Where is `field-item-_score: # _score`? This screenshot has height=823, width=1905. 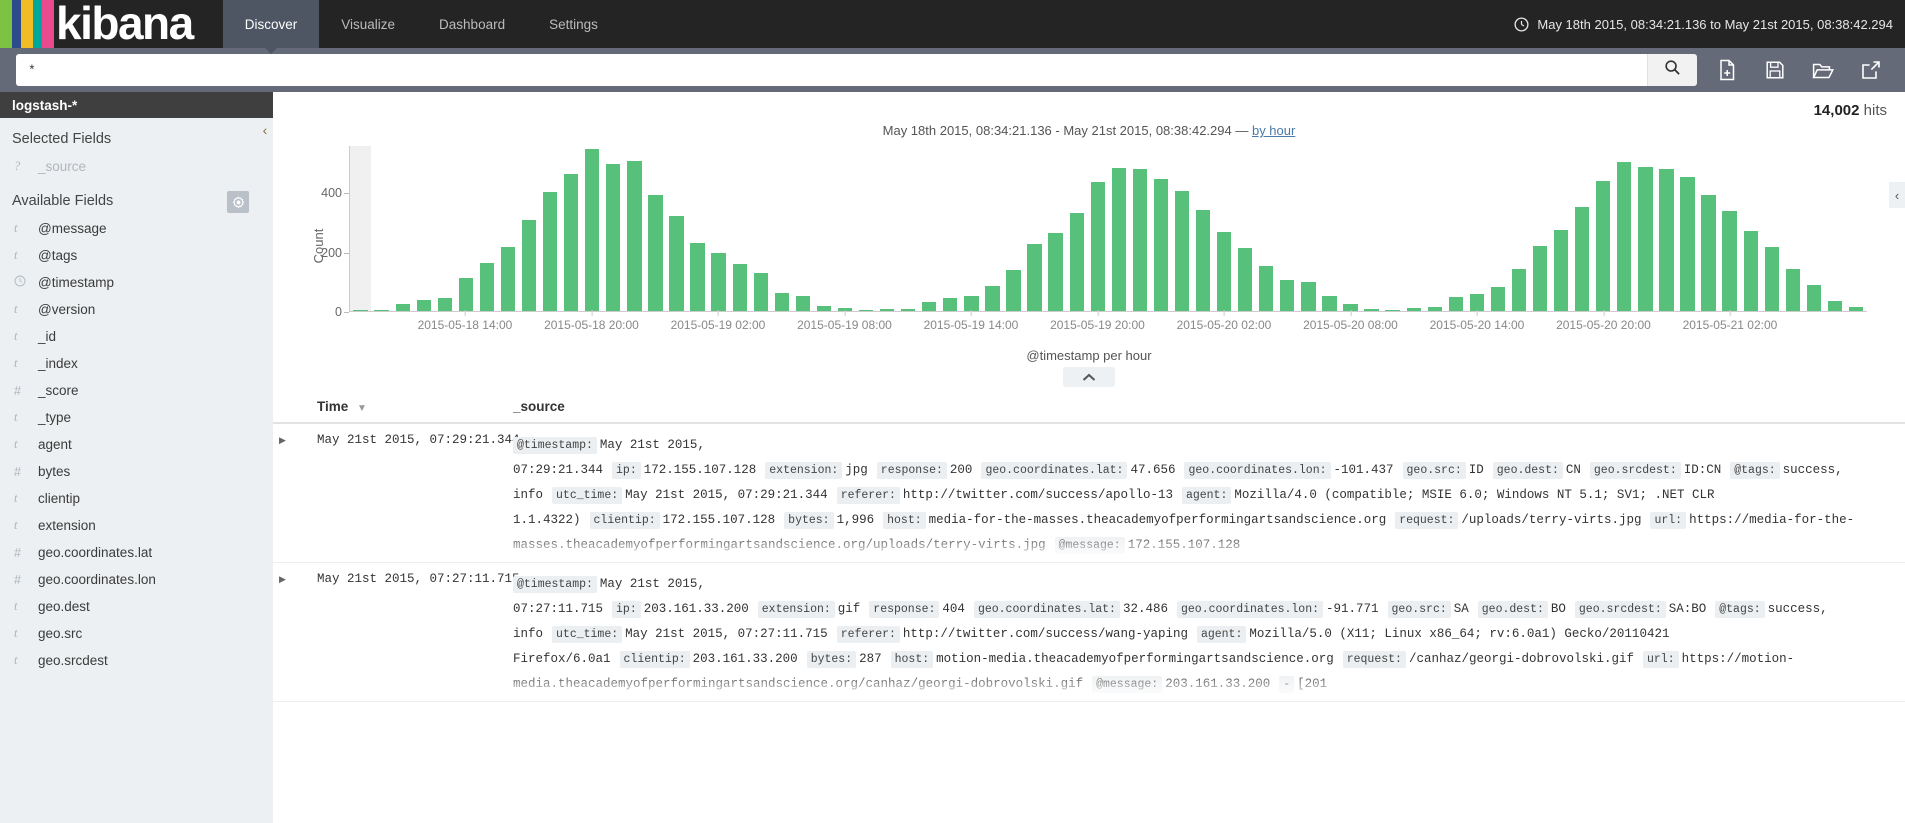
field-item-_score: # _score is located at coordinates (136, 390).